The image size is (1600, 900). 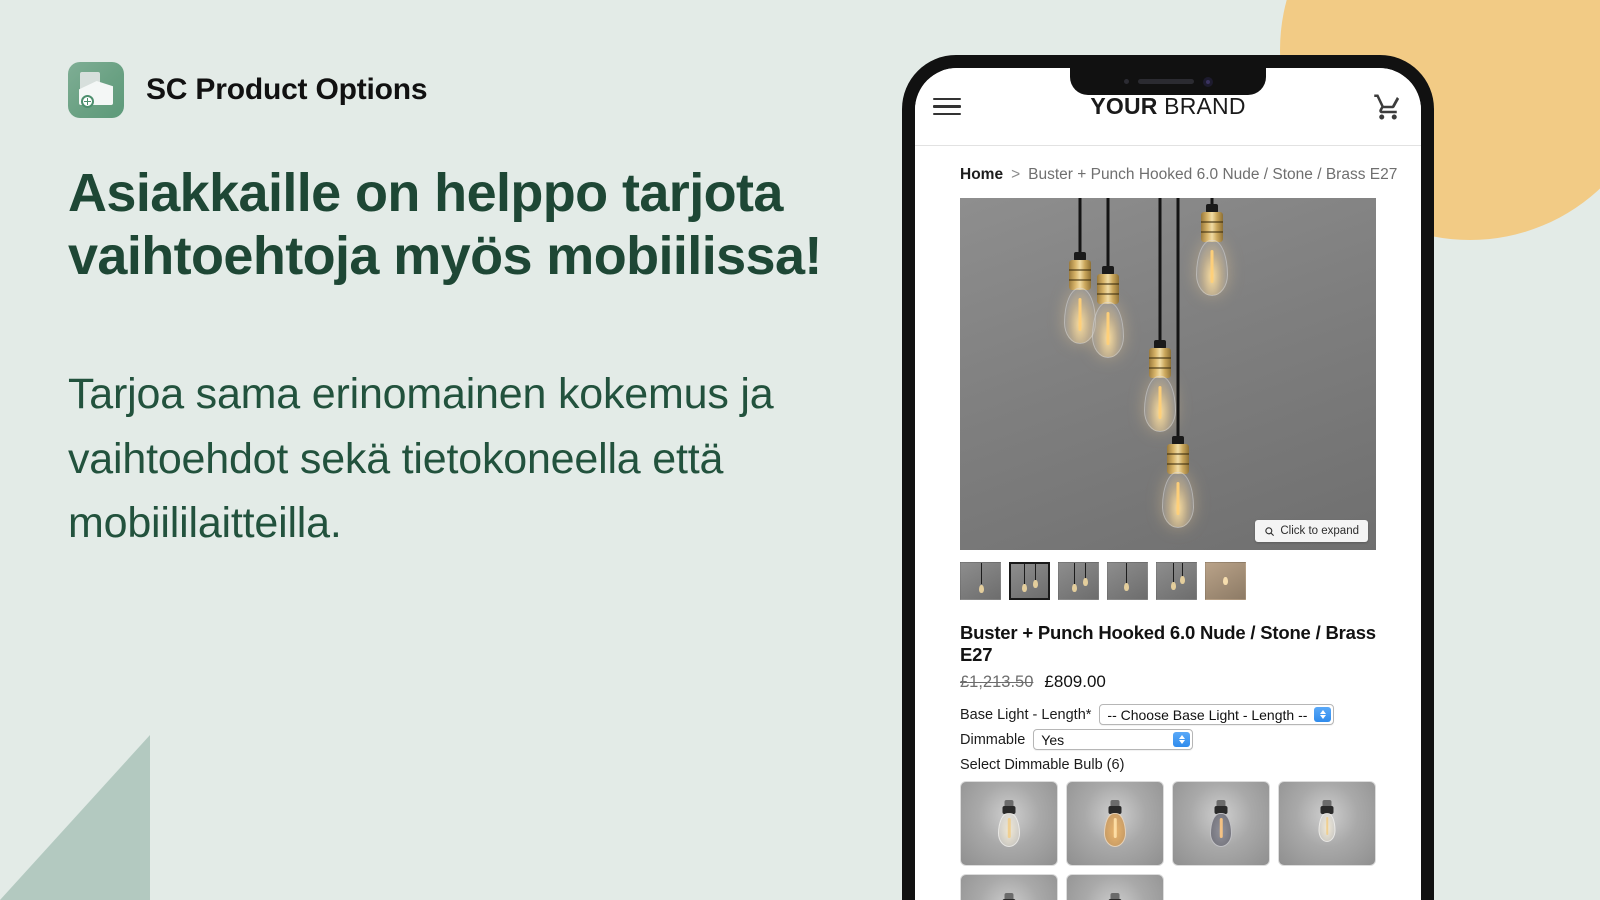 I want to click on product-hero-image: Click to expand, so click(x=1168, y=374).